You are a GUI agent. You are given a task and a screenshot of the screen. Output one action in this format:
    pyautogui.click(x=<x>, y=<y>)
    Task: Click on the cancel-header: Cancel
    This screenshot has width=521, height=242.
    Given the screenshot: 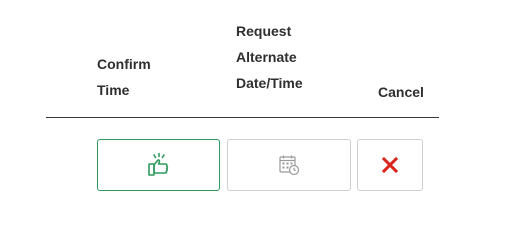 What is the action you would take?
    pyautogui.click(x=401, y=92)
    